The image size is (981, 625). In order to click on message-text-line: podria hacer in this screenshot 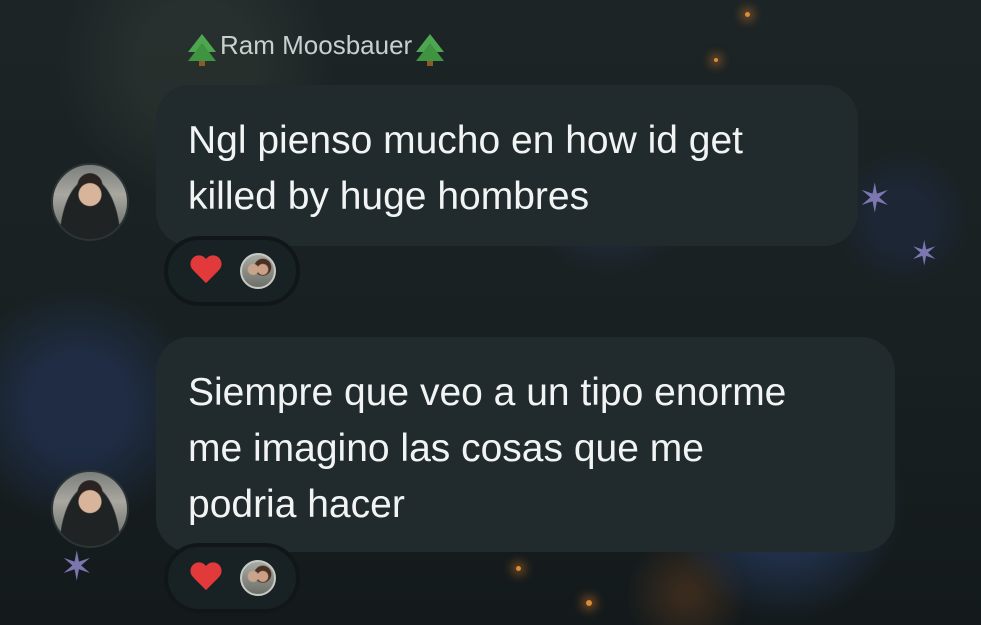, I will do `click(296, 504)`.